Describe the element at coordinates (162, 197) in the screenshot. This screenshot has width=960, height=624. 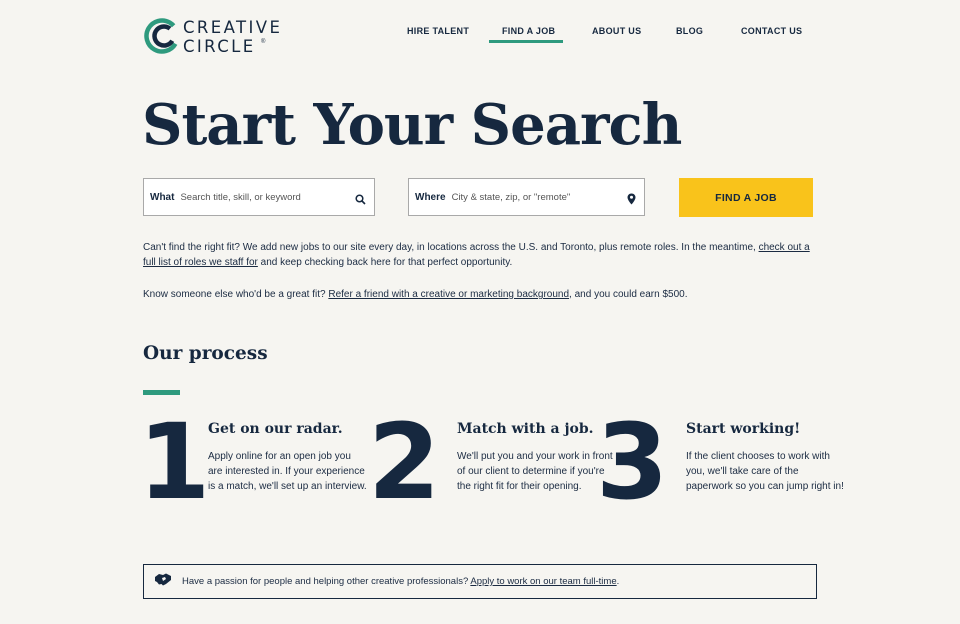
I see `what-label: What` at that location.